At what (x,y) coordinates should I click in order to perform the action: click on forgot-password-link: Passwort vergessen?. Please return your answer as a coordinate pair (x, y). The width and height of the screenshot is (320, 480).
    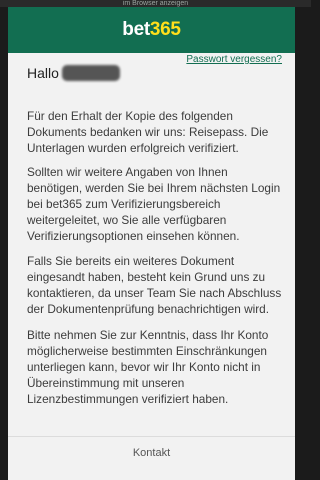
    Looking at the image, I should click on (234, 59).